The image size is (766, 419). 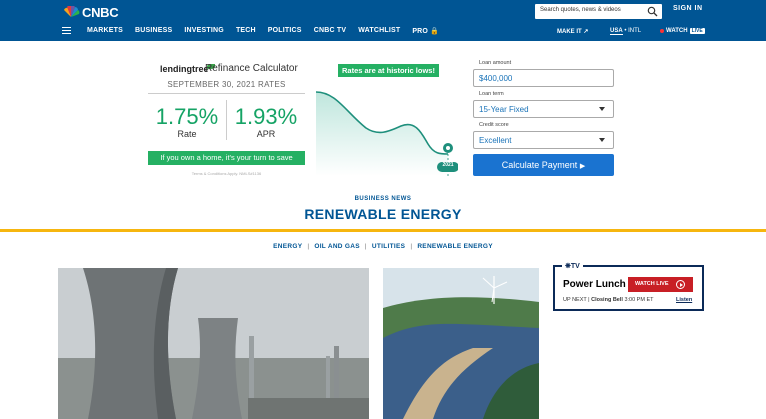 I want to click on cnbc-tv-logo: ❋TV, so click(x=572, y=266).